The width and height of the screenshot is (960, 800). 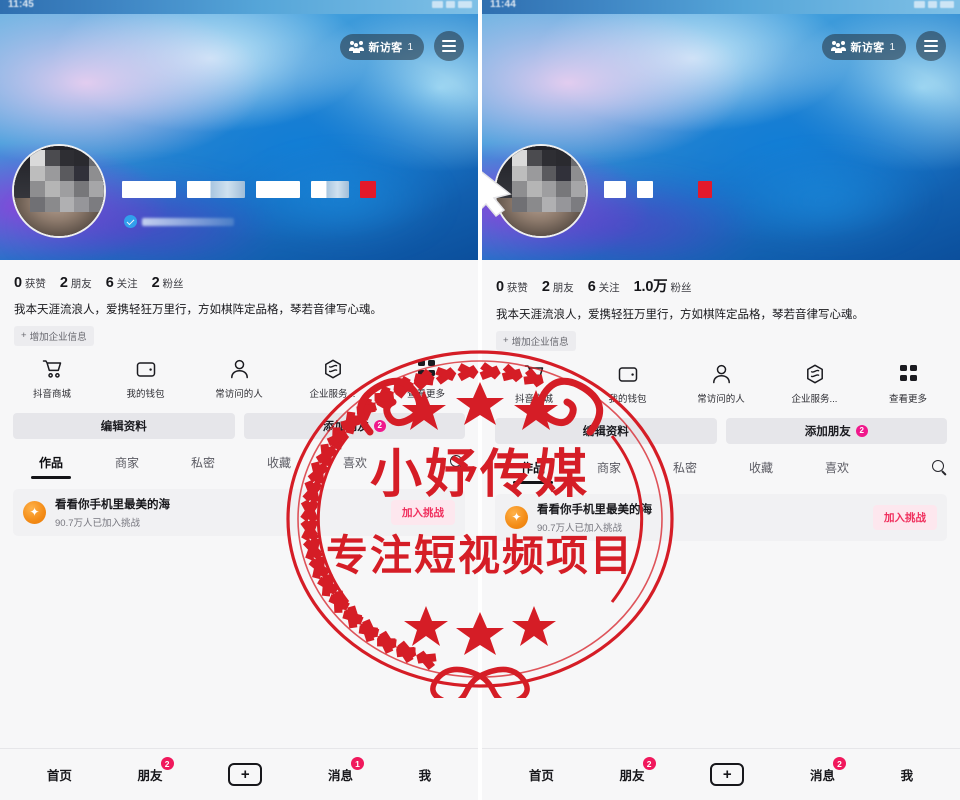 What do you see at coordinates (24, 336) in the screenshot?
I see `plus-icon: +` at bounding box center [24, 336].